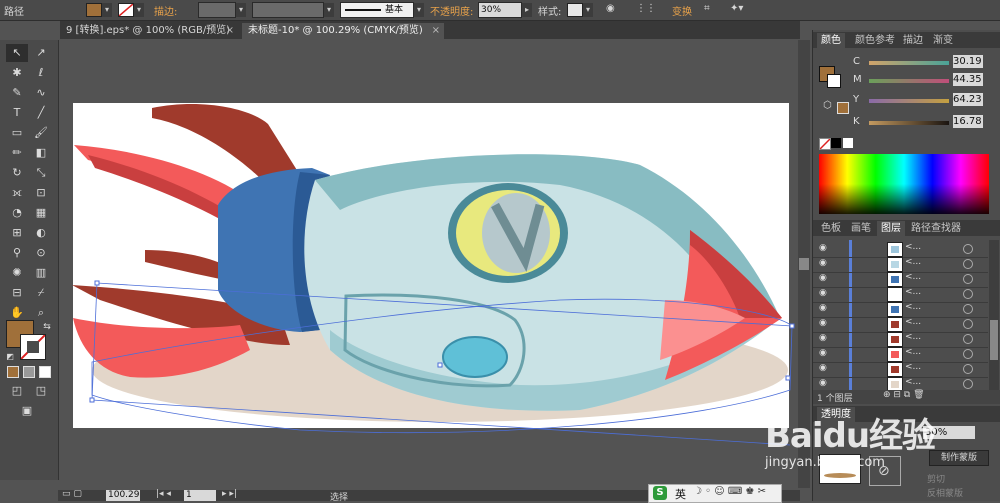 This screenshot has width=1000, height=503. I want to click on black-swatch, so click(836, 143).